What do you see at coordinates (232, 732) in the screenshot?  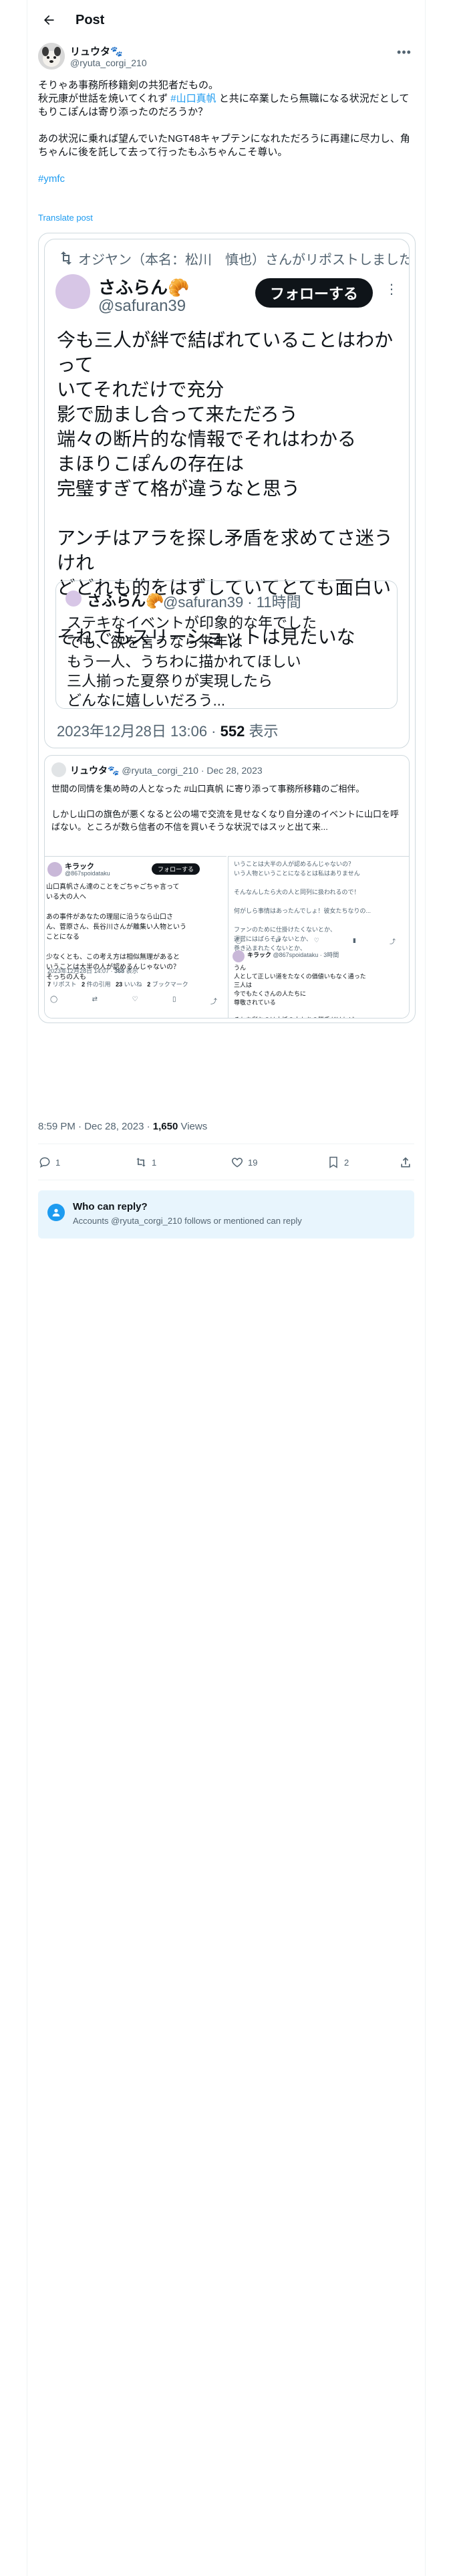 I see `views-count: 552` at bounding box center [232, 732].